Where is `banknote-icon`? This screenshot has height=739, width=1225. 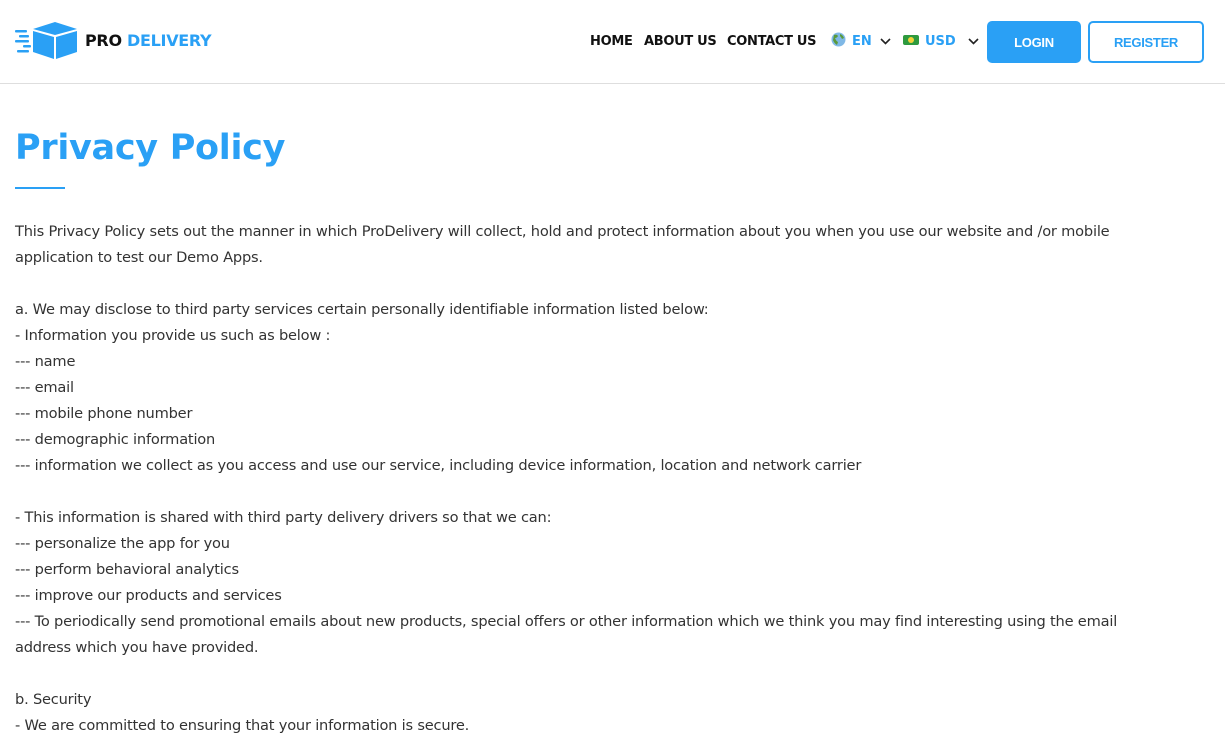 banknote-icon is located at coordinates (911, 41).